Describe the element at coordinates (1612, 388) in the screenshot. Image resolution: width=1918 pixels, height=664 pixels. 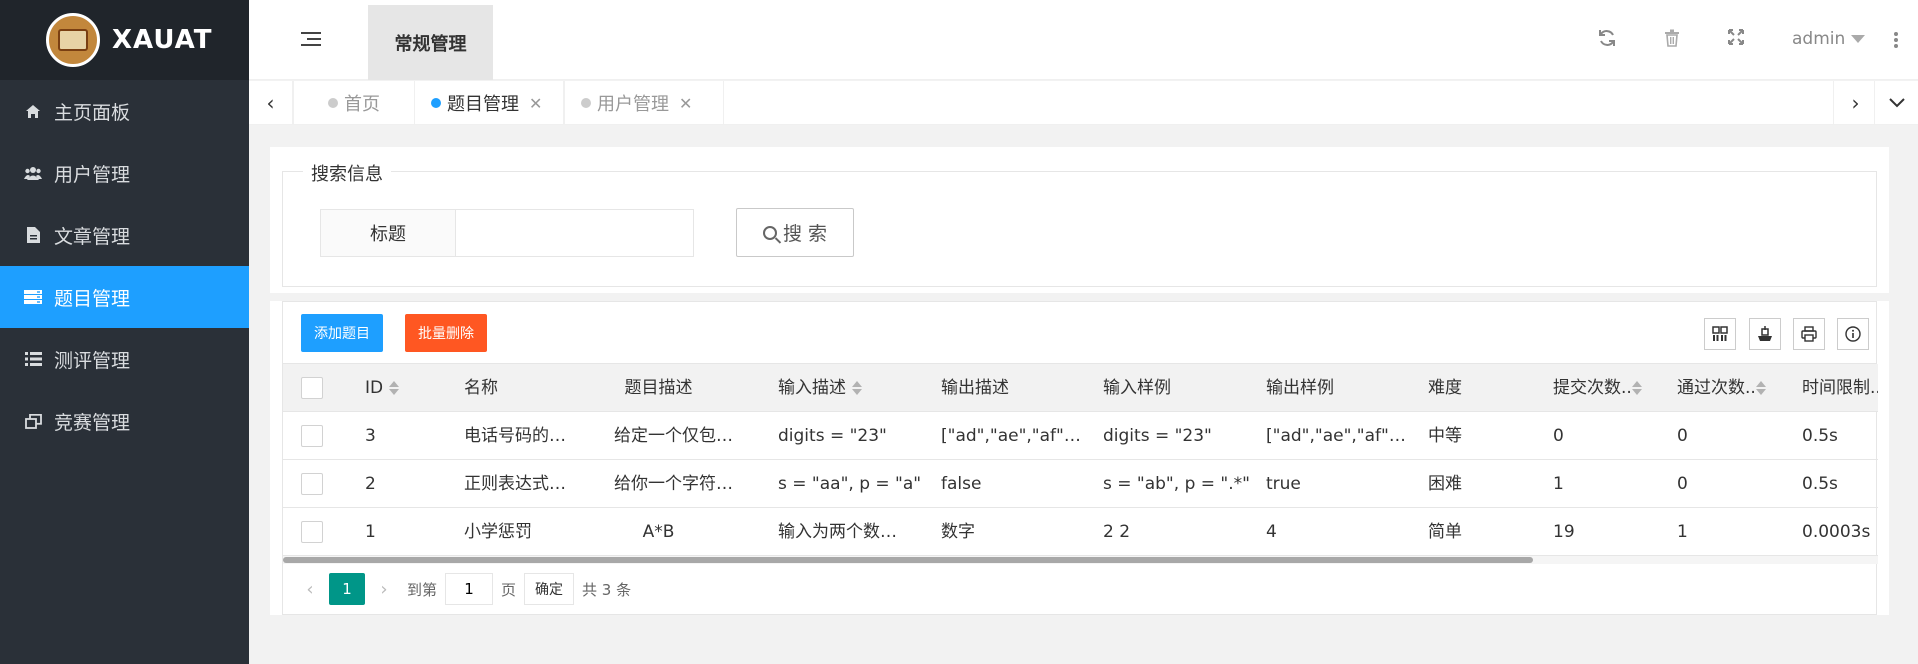
I see `col-header-submissions: 提交次数..` at that location.